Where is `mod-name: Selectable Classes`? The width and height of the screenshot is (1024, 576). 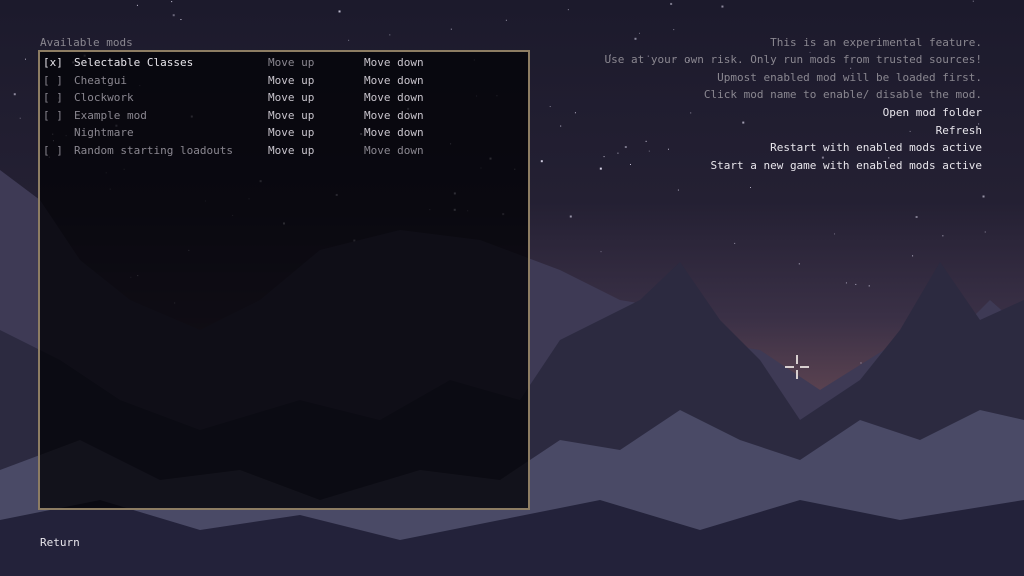 mod-name: Selectable Classes is located at coordinates (133, 63).